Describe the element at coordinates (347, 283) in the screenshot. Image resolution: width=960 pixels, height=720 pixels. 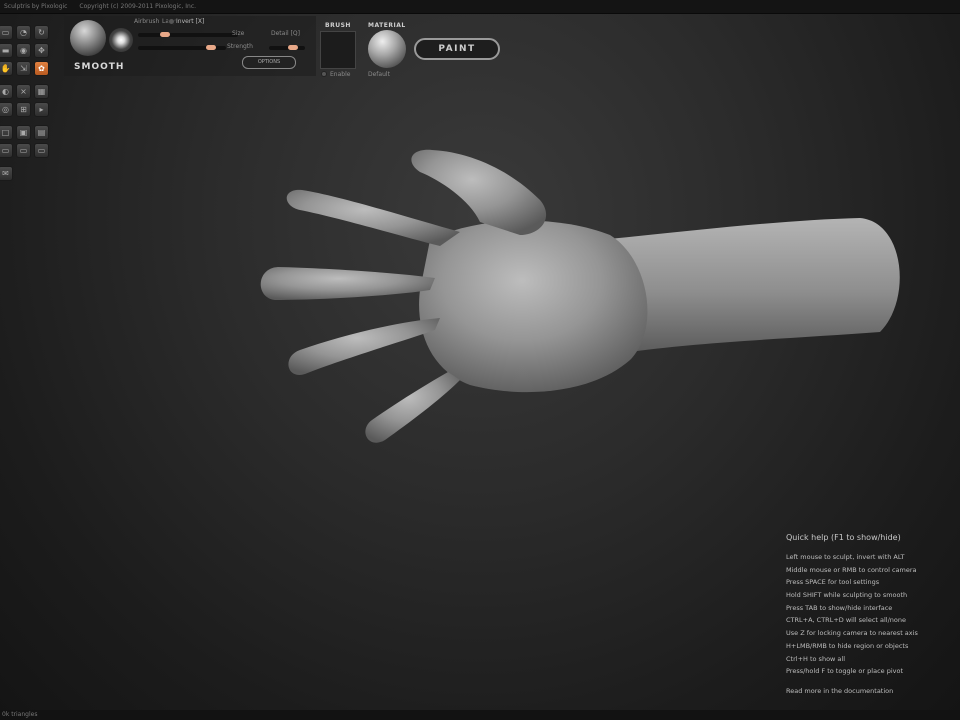
I see `middle-finger` at that location.